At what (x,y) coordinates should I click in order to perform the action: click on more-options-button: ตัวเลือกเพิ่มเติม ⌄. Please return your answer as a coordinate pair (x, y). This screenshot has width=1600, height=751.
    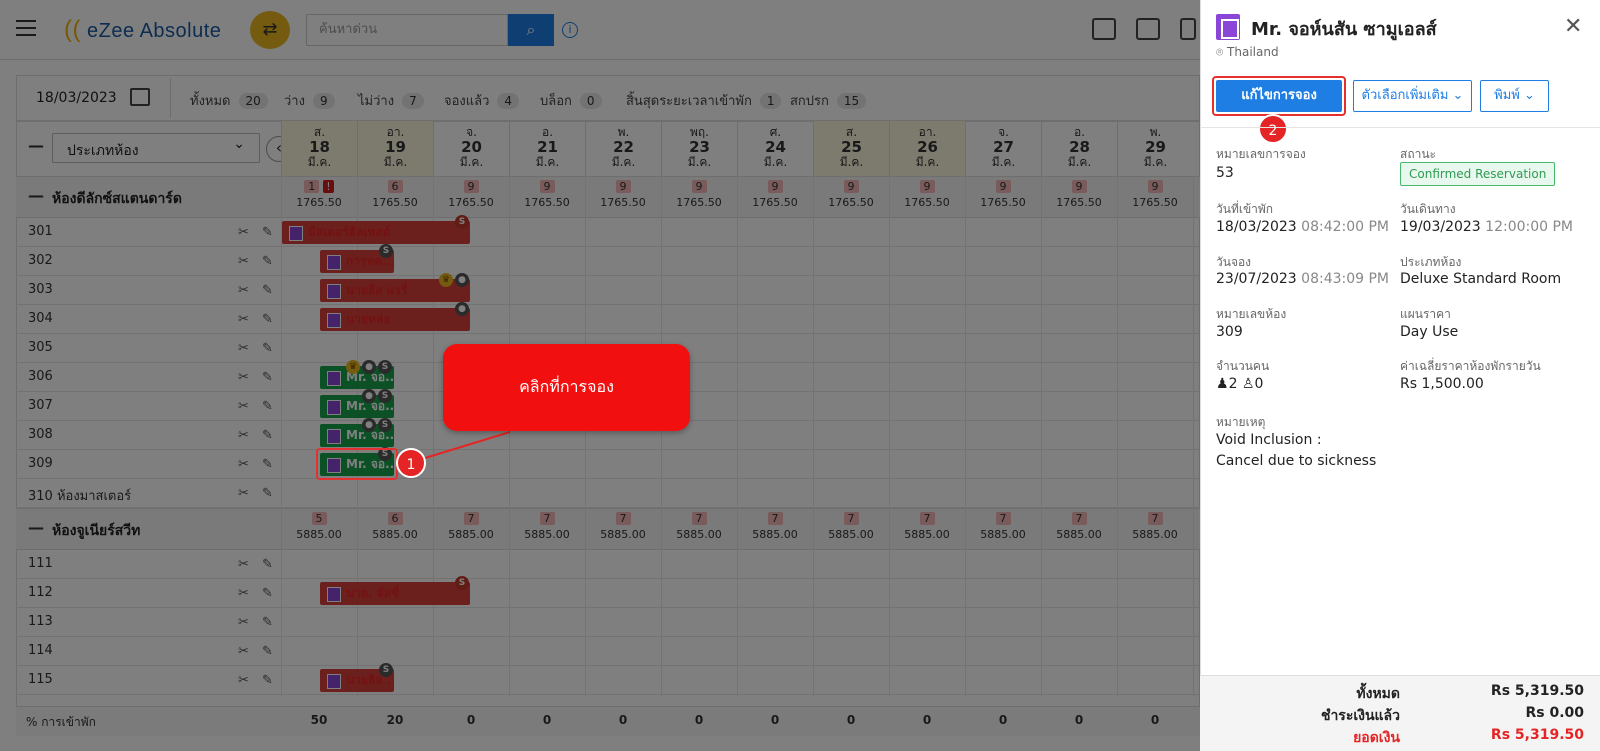
    Looking at the image, I should click on (1412, 96).